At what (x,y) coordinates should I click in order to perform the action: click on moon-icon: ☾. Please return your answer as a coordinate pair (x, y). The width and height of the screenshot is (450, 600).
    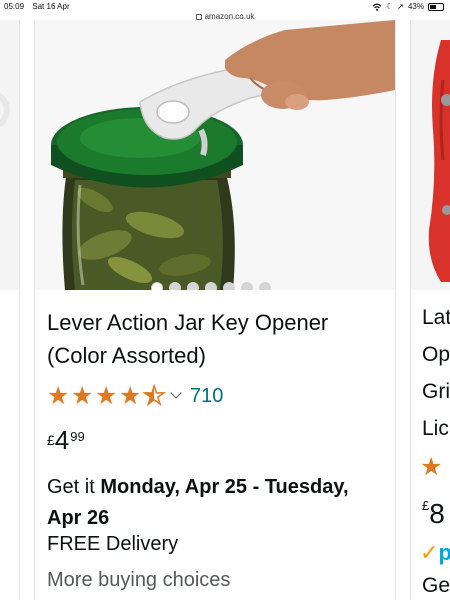
    Looking at the image, I should click on (390, 6).